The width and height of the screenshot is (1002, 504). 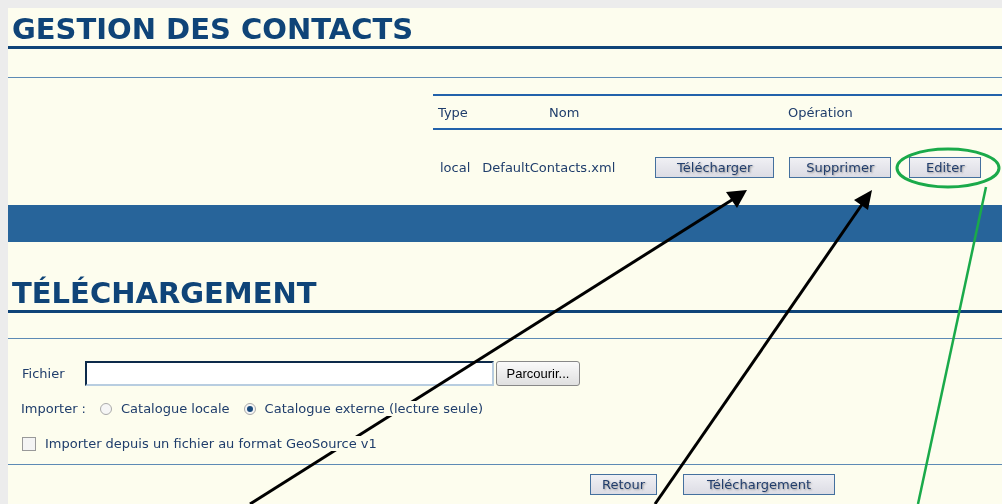 I want to click on table-cell: DefaultContacts.xml, so click(x=549, y=167).